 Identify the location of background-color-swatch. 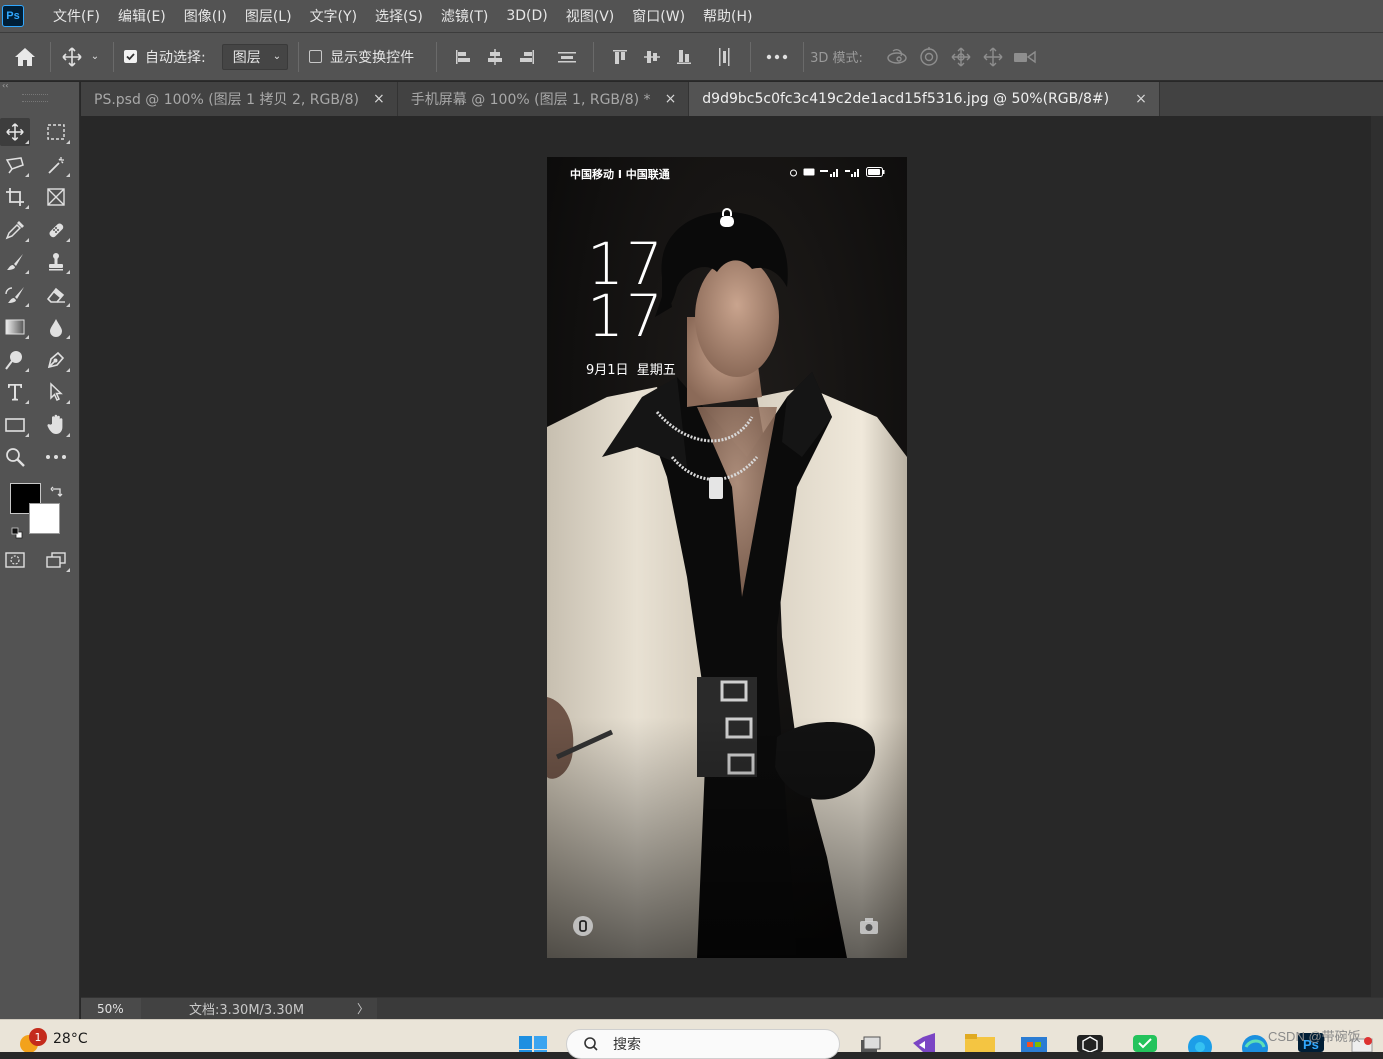
(44, 518).